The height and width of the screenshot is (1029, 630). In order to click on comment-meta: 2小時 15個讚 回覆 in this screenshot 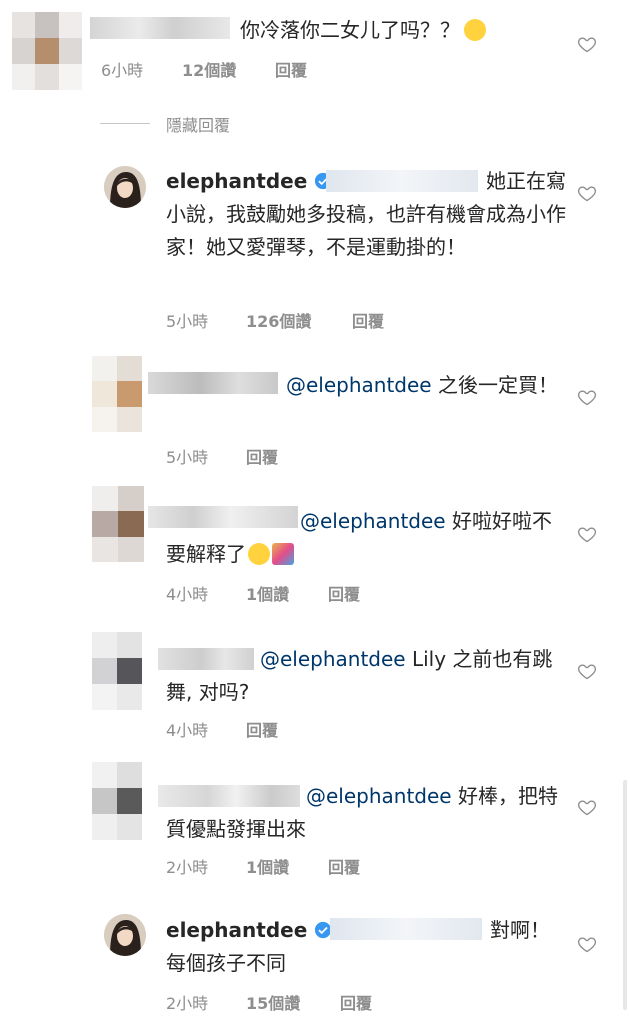, I will do `click(315, 1002)`.